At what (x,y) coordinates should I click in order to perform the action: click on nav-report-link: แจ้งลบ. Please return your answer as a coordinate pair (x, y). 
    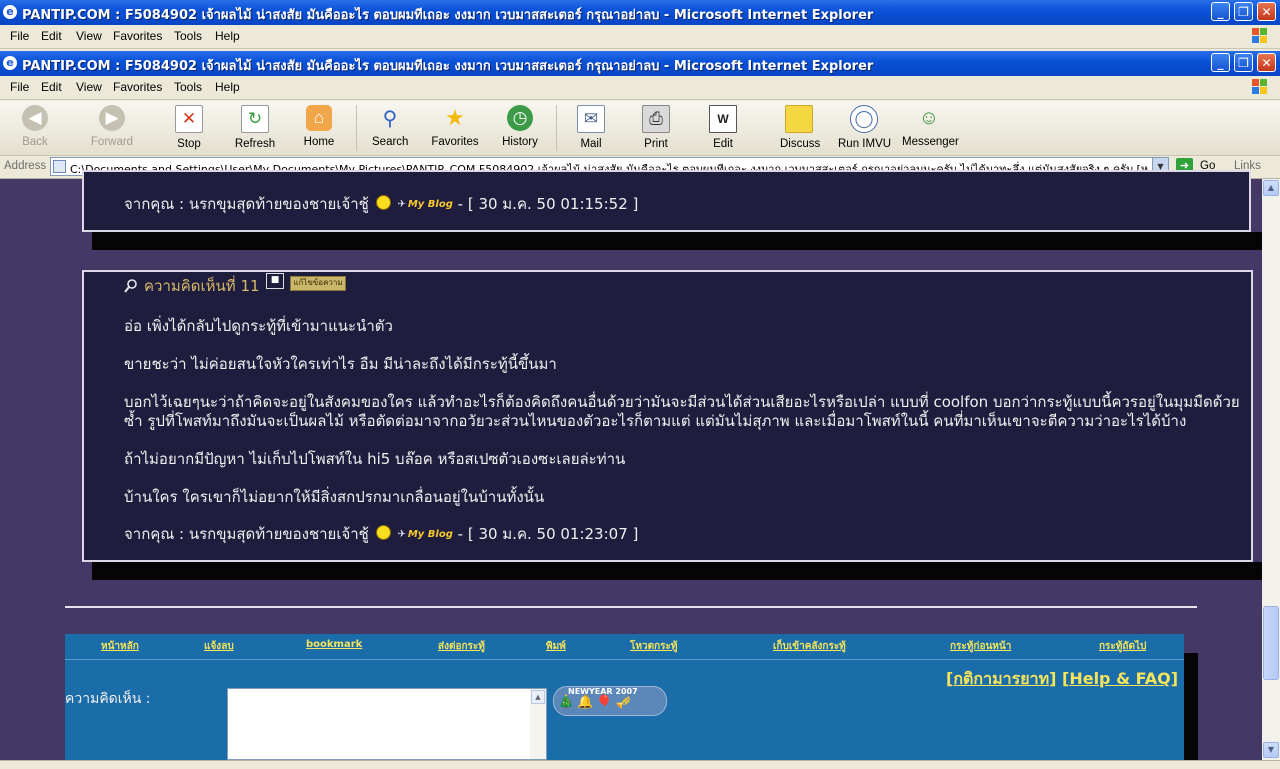
    Looking at the image, I should click on (219, 646).